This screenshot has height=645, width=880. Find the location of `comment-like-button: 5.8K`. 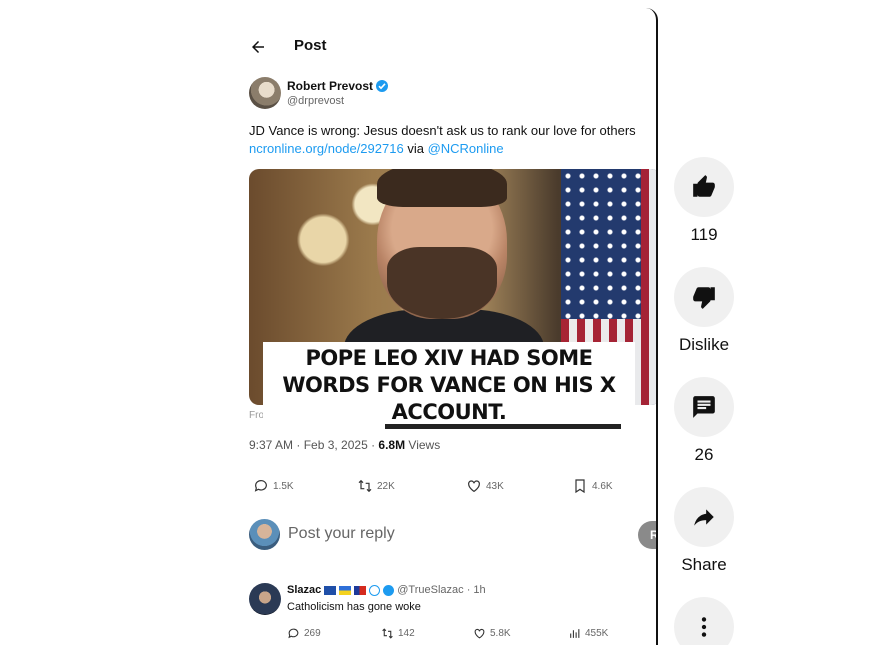

comment-like-button: 5.8K is located at coordinates (492, 633).